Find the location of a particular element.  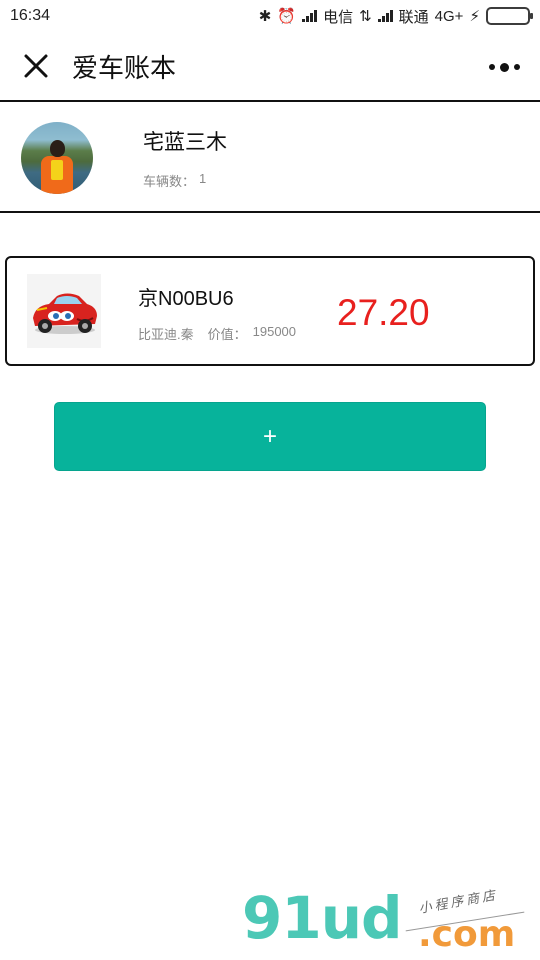

watermark-logo: 91ud 小程序商店 .com is located at coordinates (390, 922).